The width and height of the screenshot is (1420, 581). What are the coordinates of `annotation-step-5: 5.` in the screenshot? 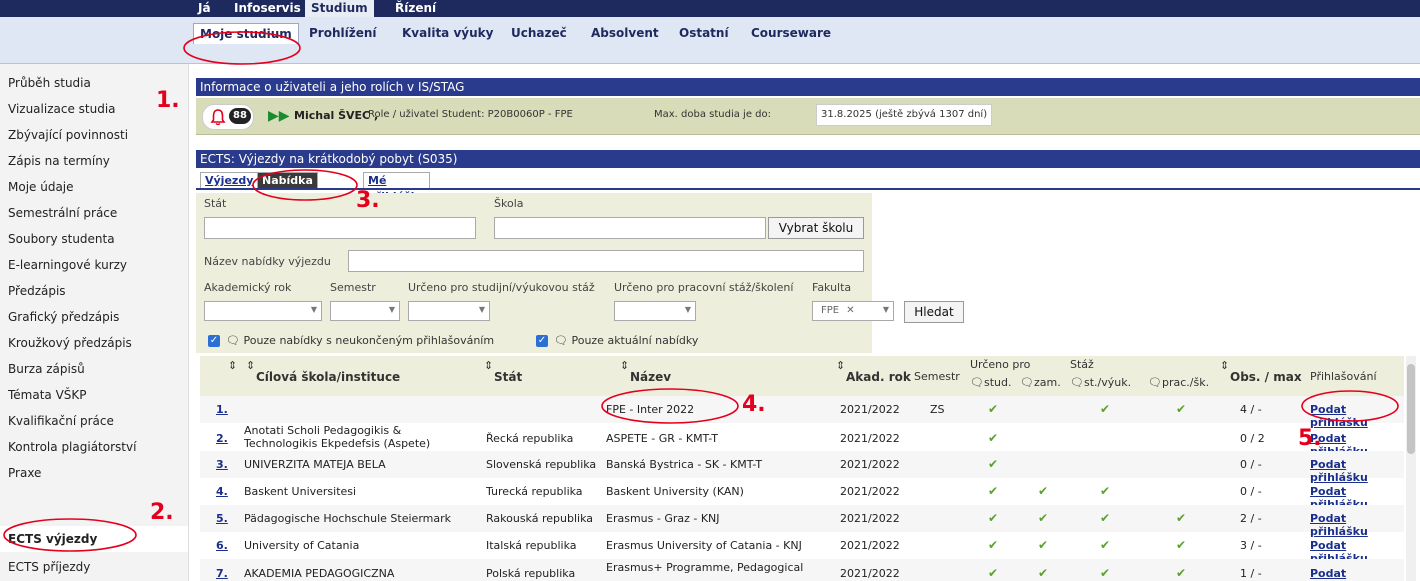 It's located at (1310, 438).